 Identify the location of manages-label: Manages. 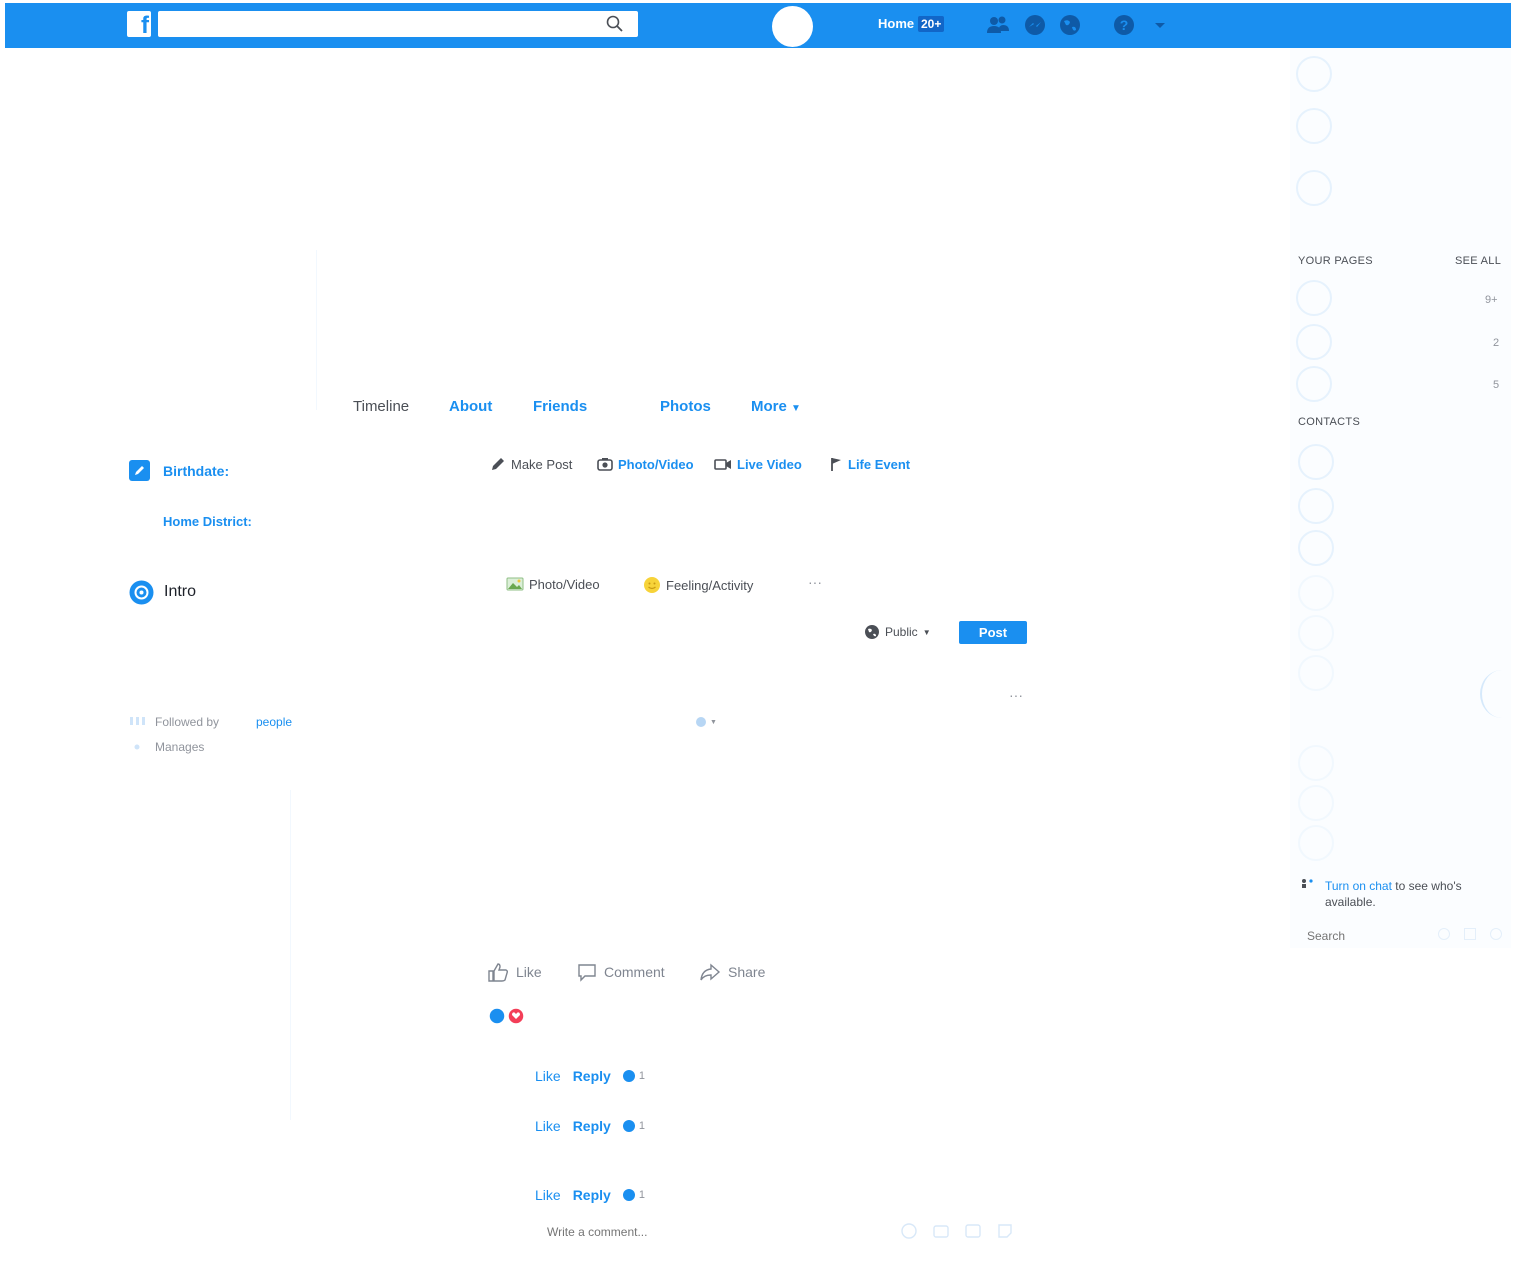
(180, 747).